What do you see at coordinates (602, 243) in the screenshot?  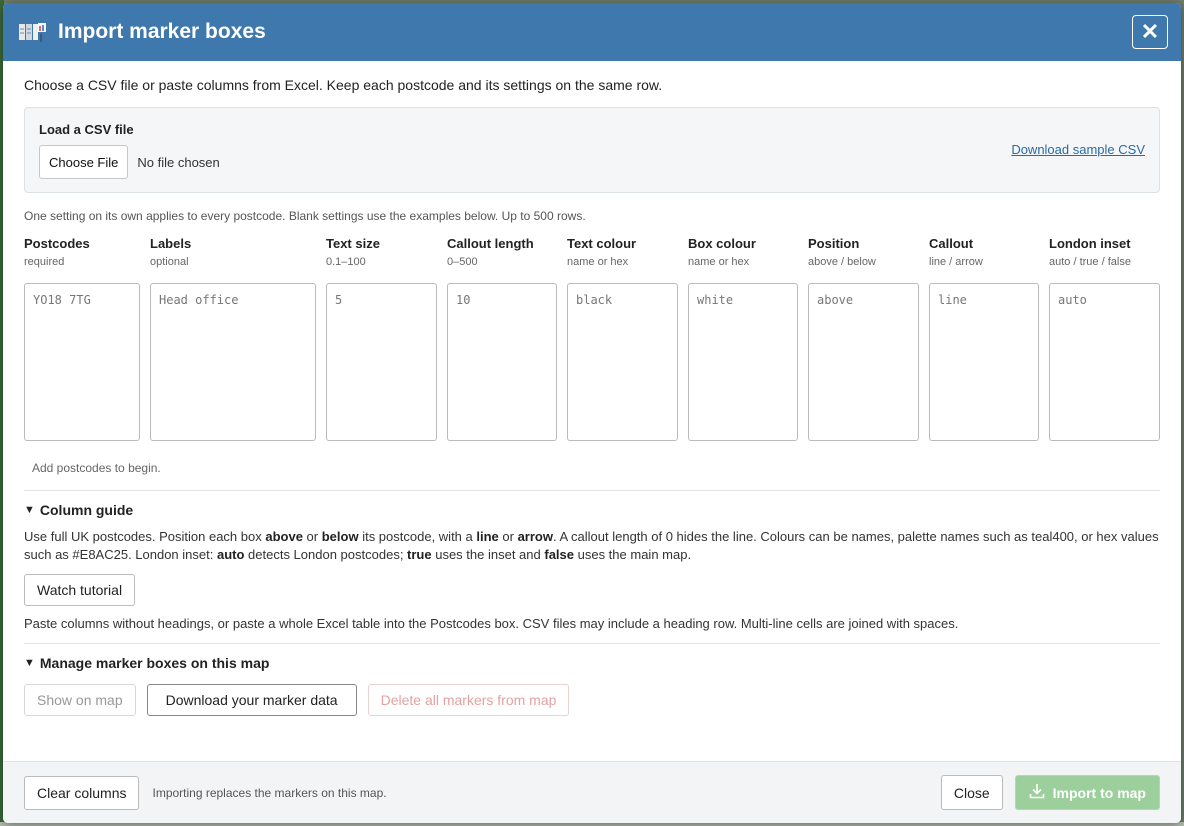 I see `column-header: Text colour` at bounding box center [602, 243].